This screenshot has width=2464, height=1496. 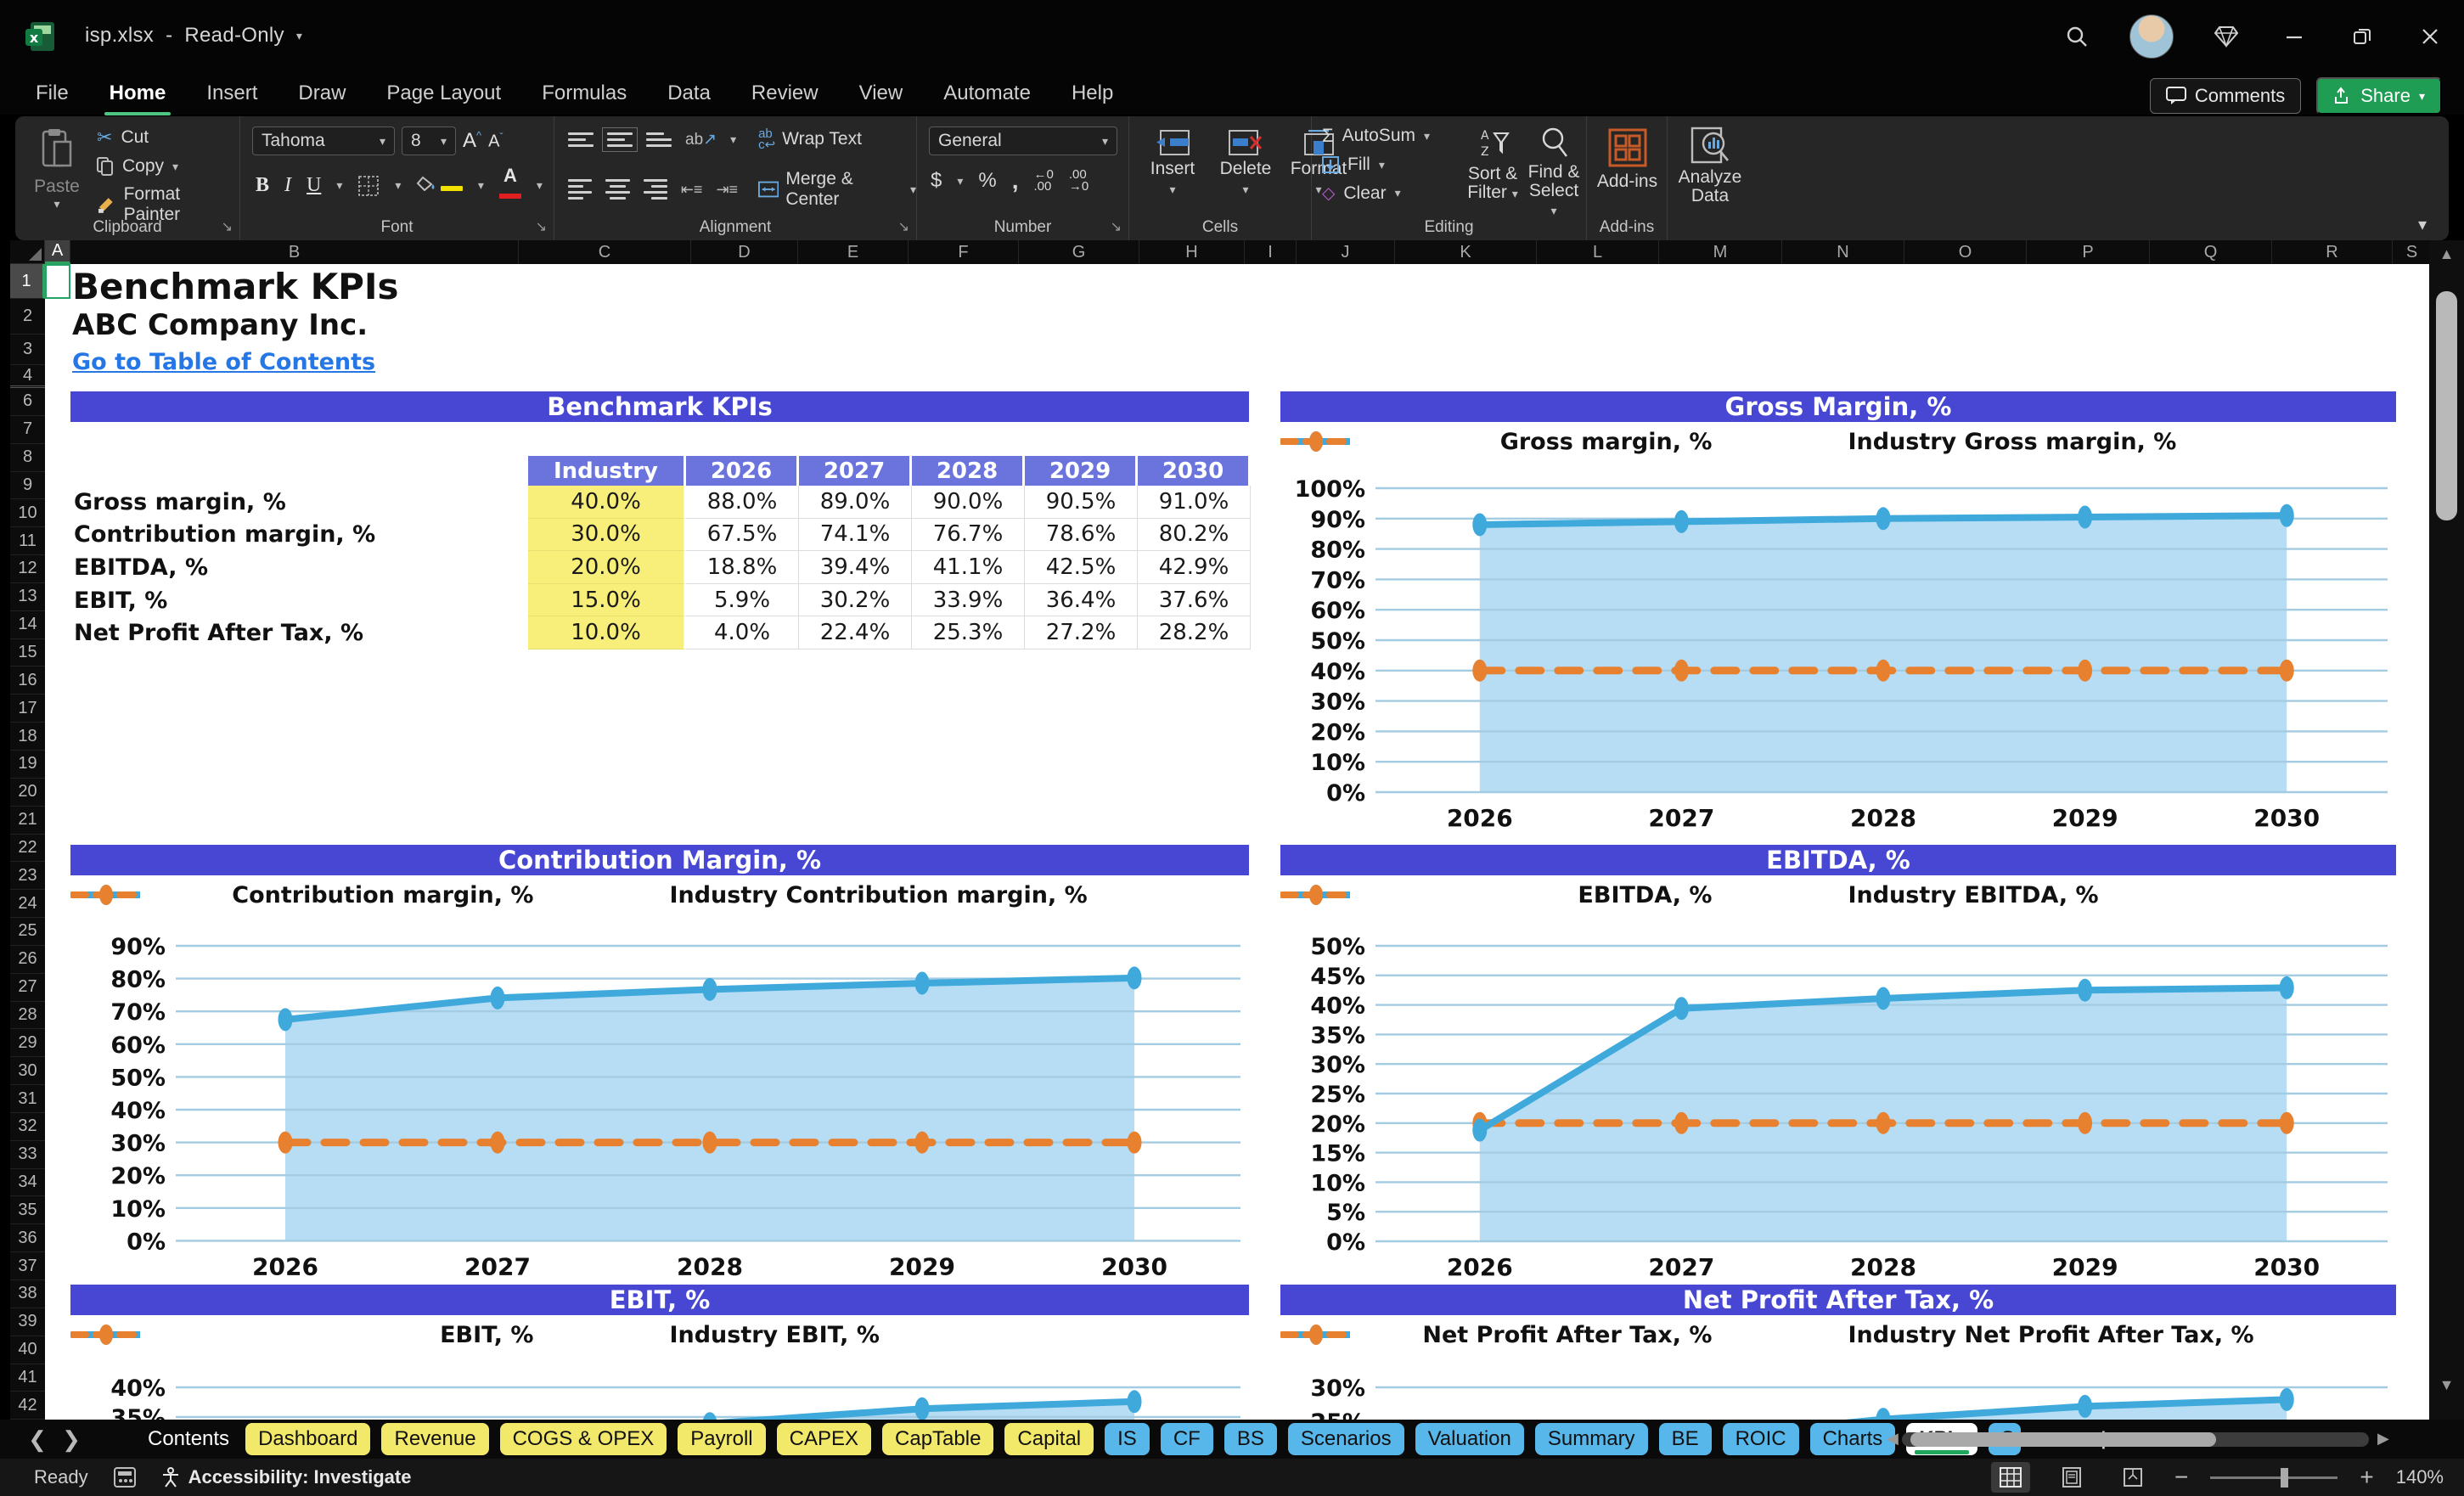 What do you see at coordinates (27, 376) in the screenshot?
I see `row-header-4: 4` at bounding box center [27, 376].